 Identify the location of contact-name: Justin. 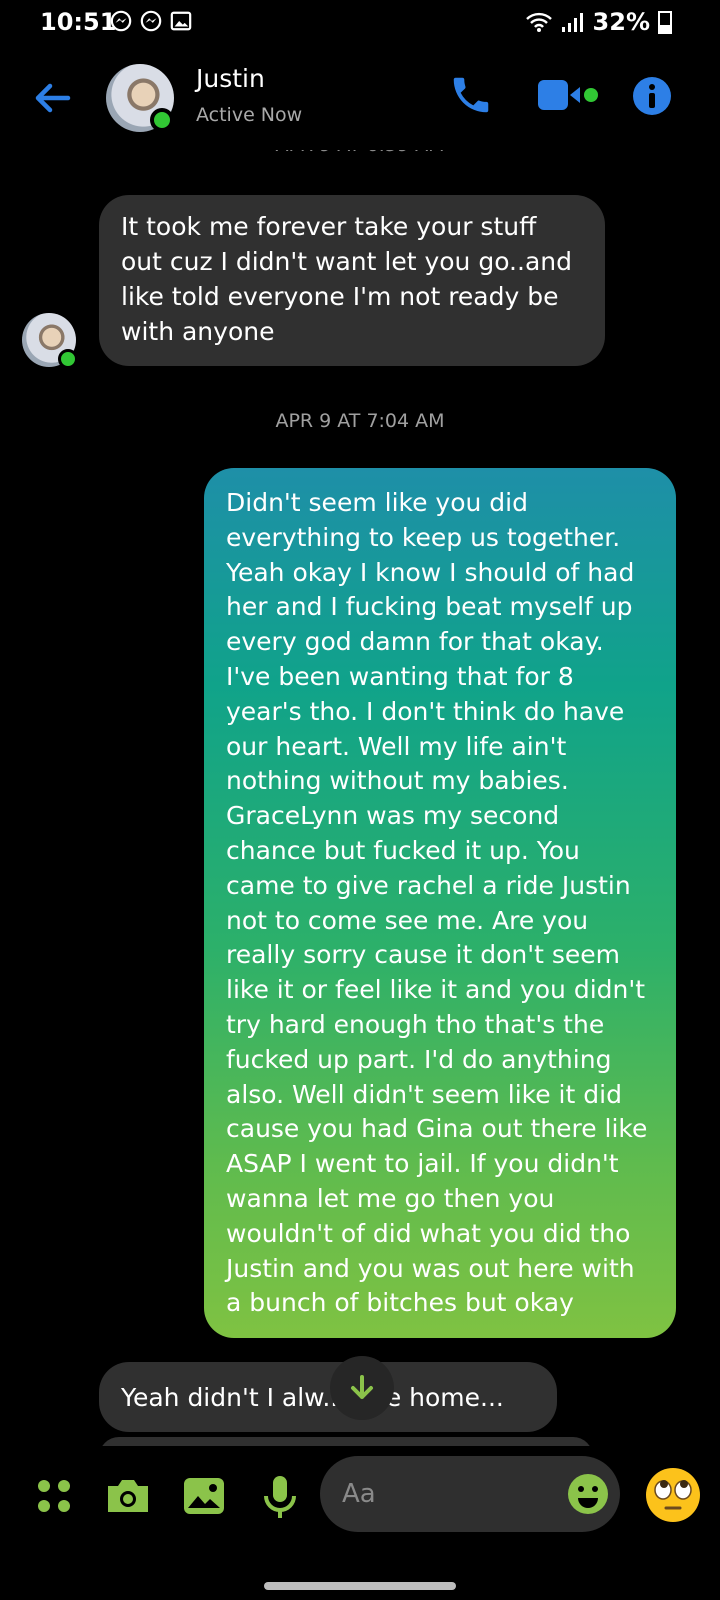
(230, 78).